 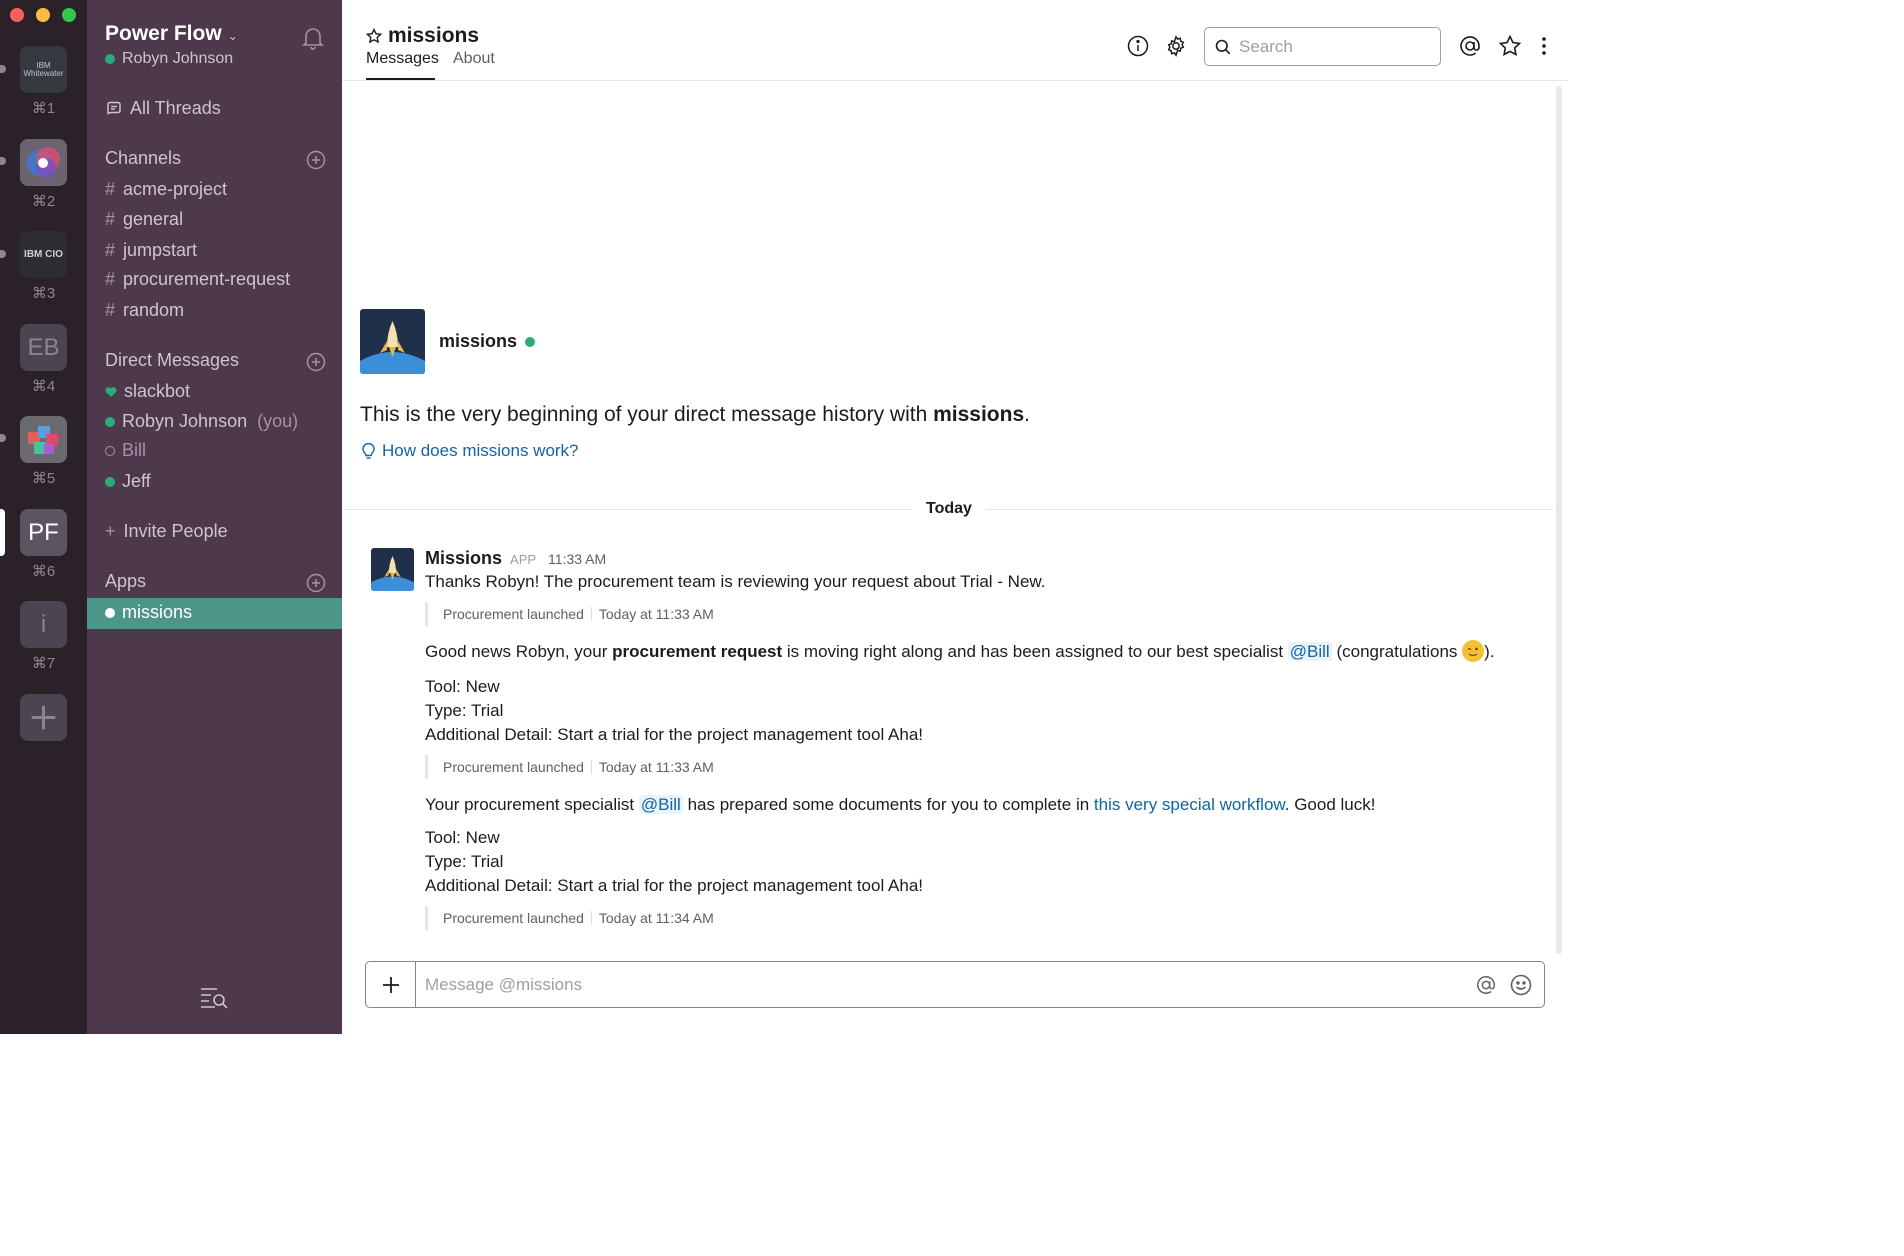 What do you see at coordinates (171, 34) in the screenshot?
I see `team-menu: Power Flow ⌄` at bounding box center [171, 34].